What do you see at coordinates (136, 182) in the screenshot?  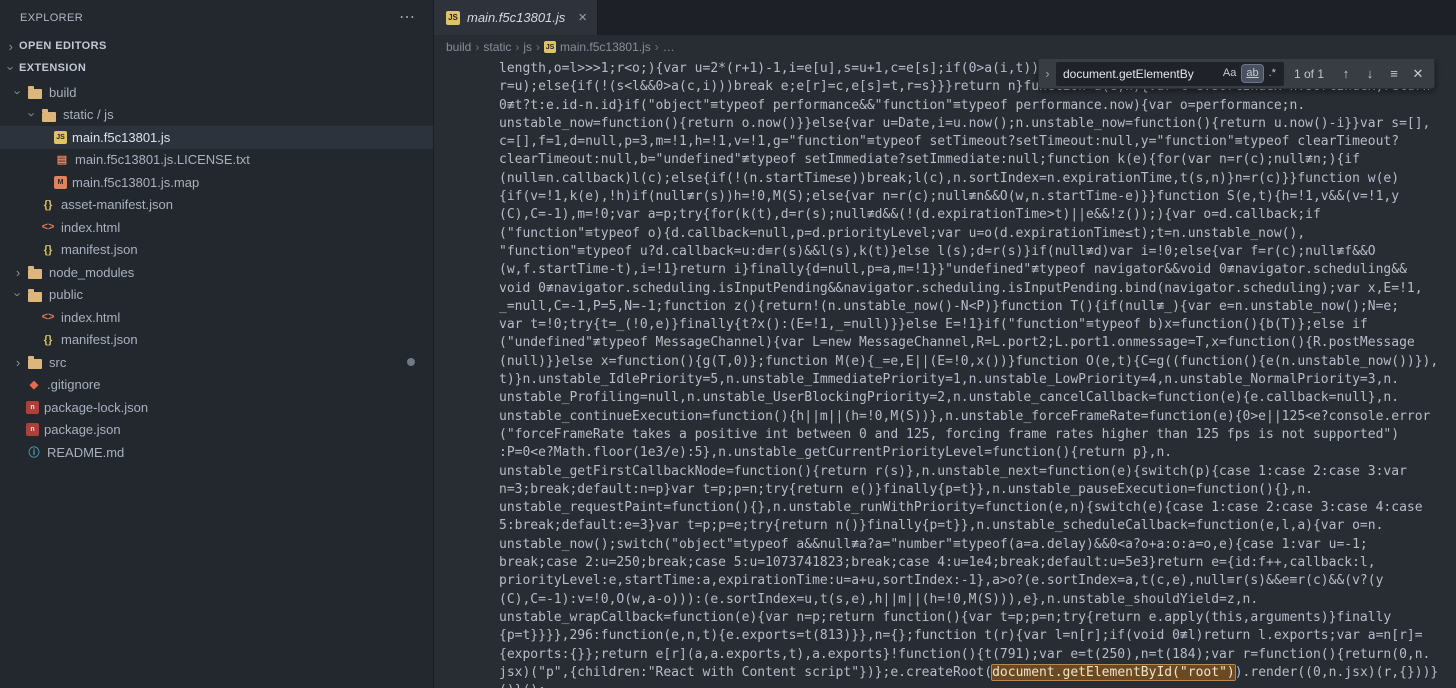 I see `file-label: main.f5c13801.js.map` at bounding box center [136, 182].